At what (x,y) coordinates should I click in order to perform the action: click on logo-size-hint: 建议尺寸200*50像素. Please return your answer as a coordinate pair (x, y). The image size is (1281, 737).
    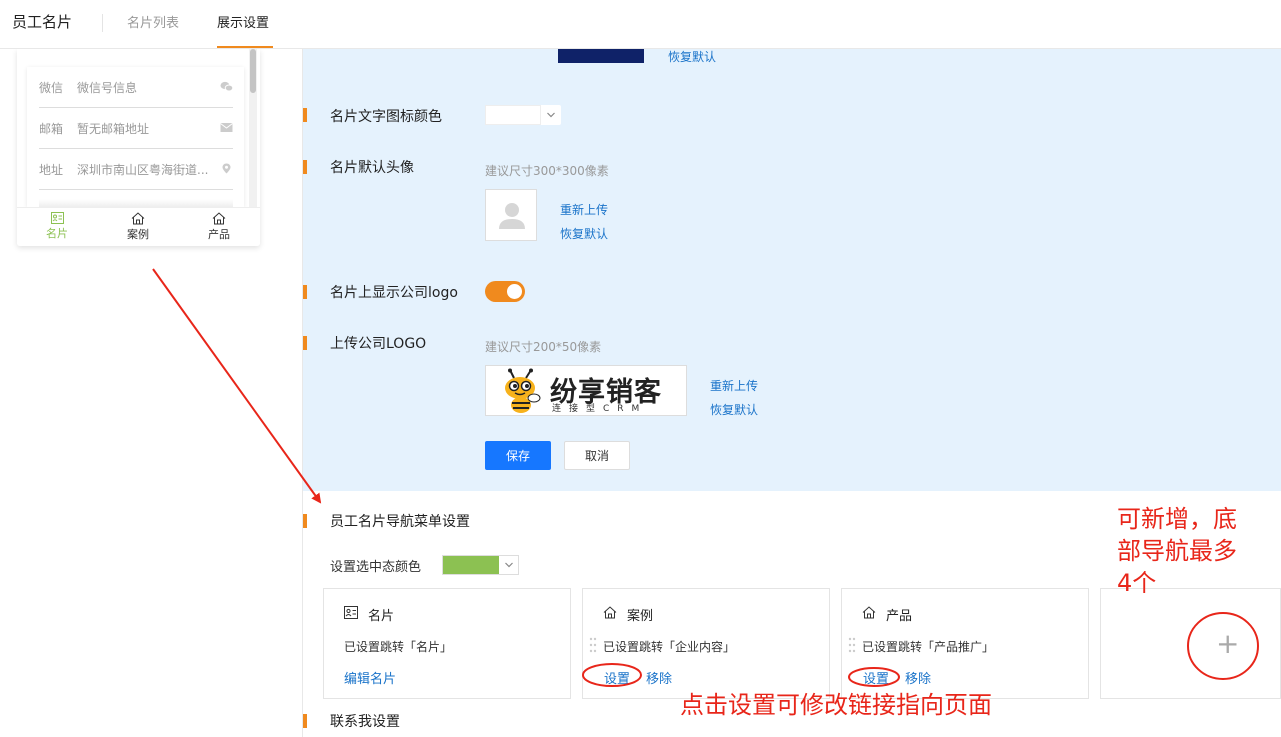
    Looking at the image, I should click on (543, 347).